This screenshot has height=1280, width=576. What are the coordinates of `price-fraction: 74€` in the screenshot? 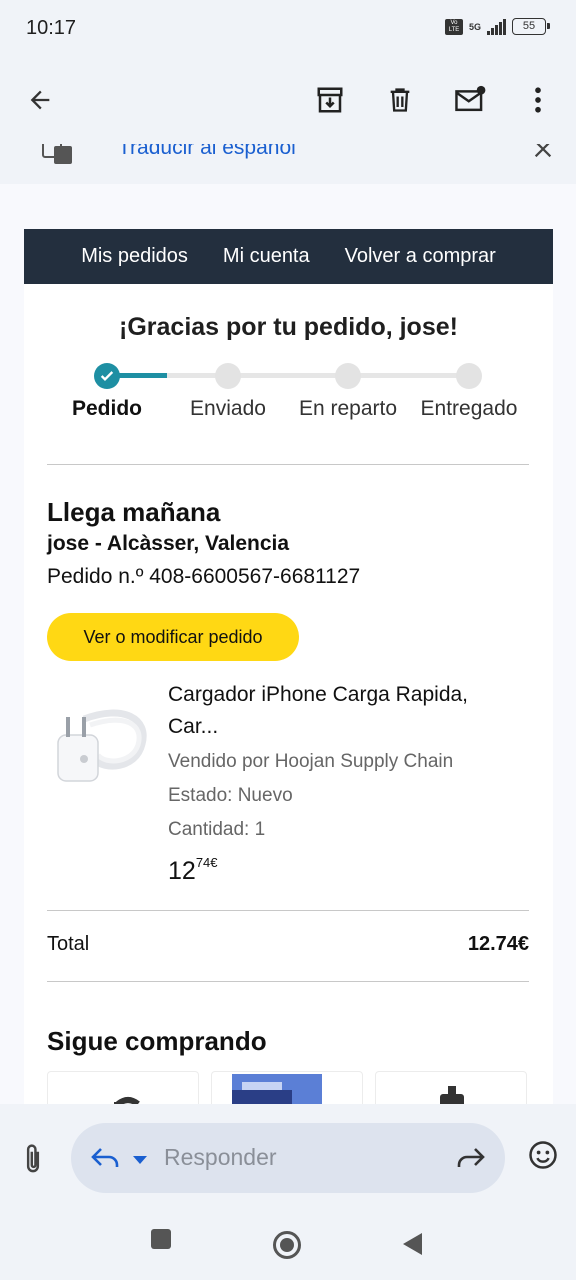 It's located at (206, 862).